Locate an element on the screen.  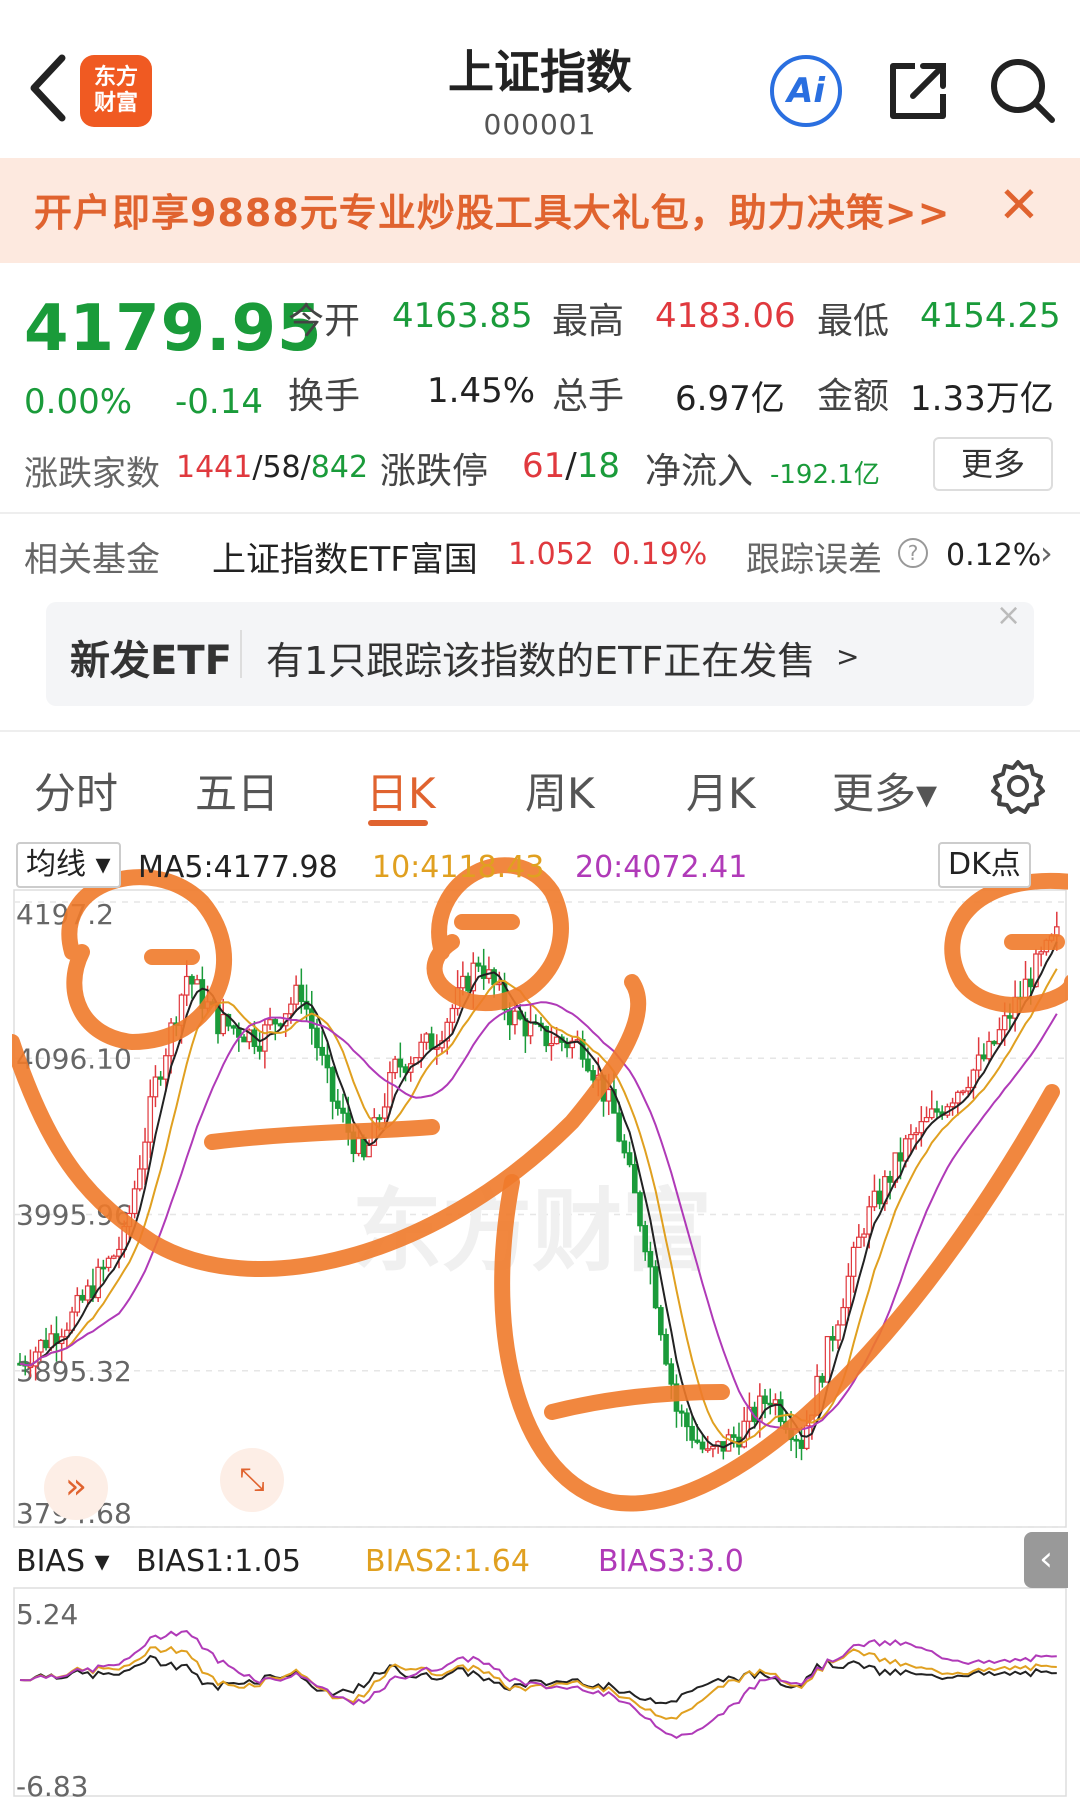
bias-frame is located at coordinates (540, 1692).